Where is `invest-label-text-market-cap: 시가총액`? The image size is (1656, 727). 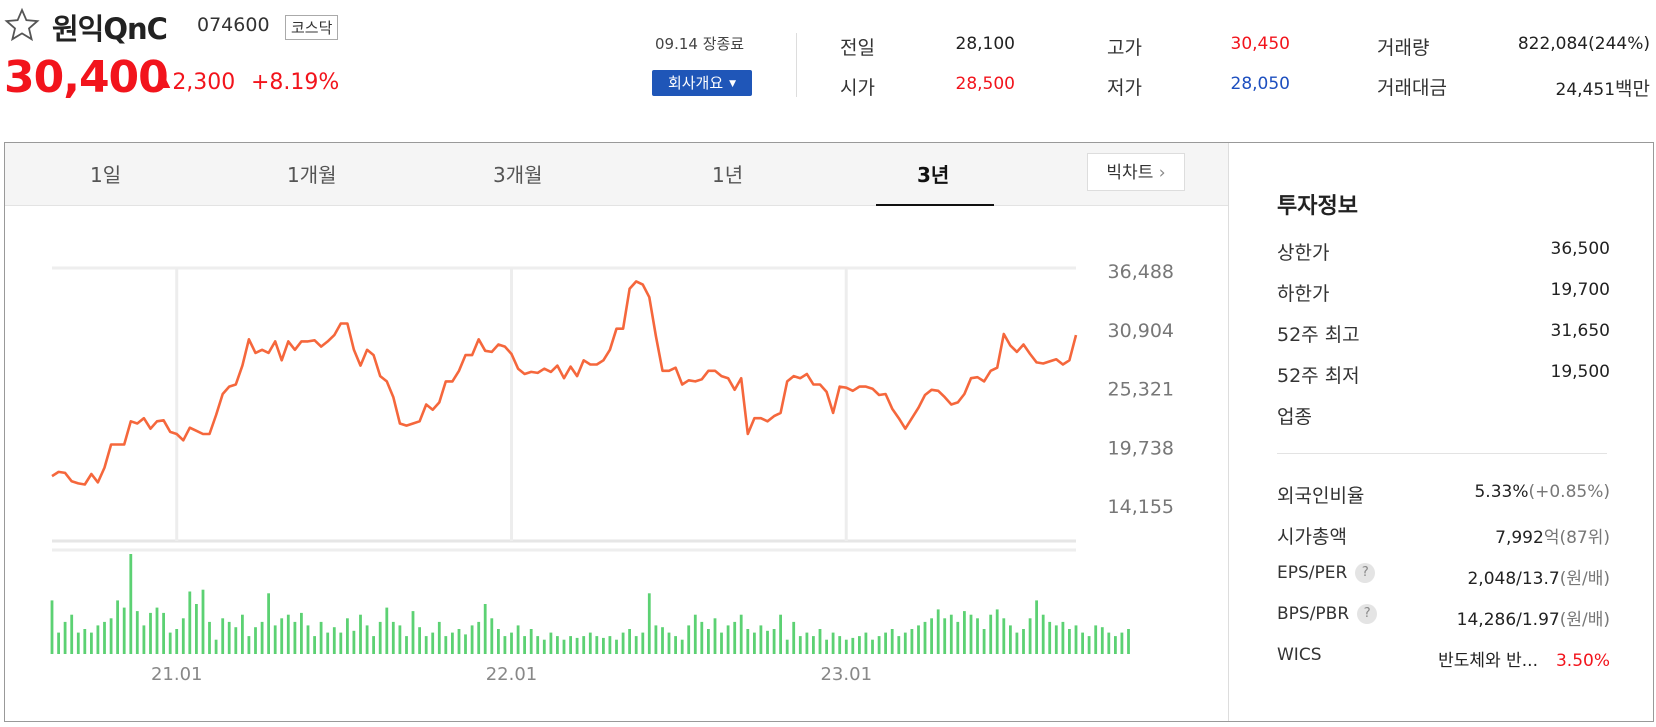
invest-label-text-market-cap: 시가총액 is located at coordinates (1312, 537).